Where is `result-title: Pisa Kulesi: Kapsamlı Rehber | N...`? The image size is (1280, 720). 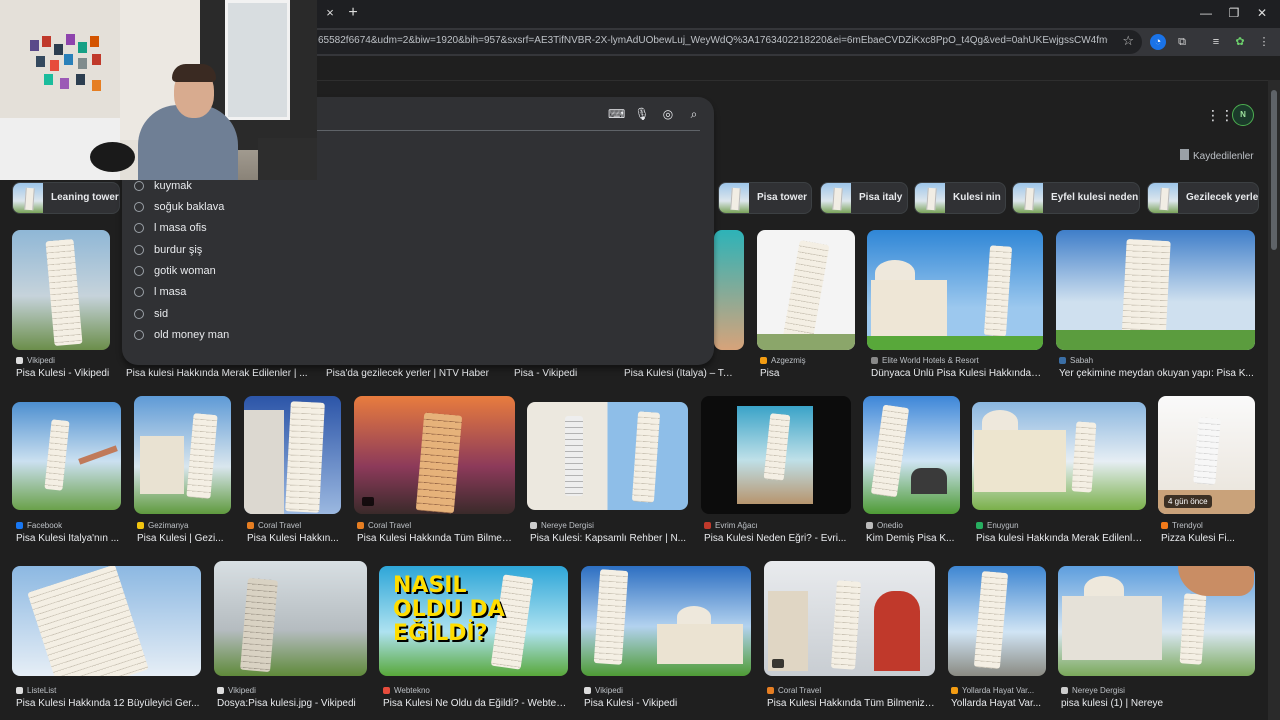 result-title: Pisa Kulesi: Kapsamlı Rehber | N... is located at coordinates (609, 538).